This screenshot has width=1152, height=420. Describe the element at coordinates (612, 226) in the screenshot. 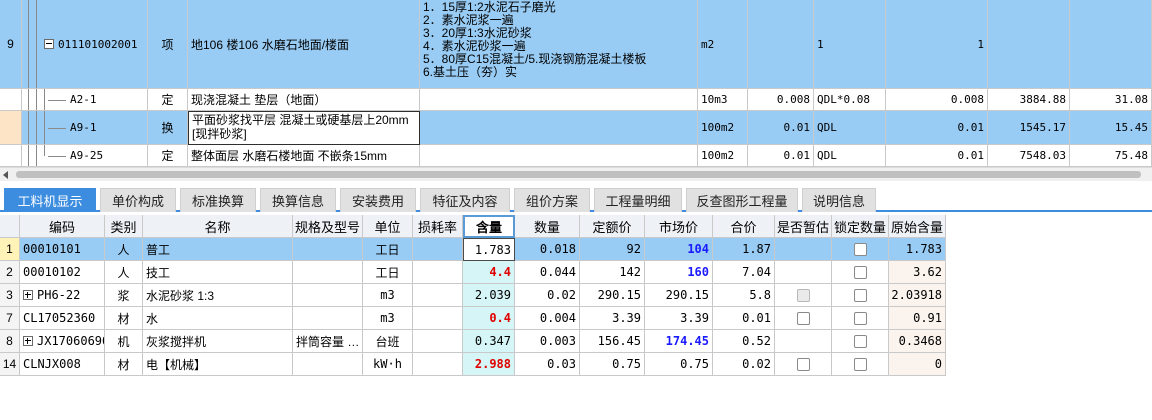

I see `header-base-price: 定额价` at that location.